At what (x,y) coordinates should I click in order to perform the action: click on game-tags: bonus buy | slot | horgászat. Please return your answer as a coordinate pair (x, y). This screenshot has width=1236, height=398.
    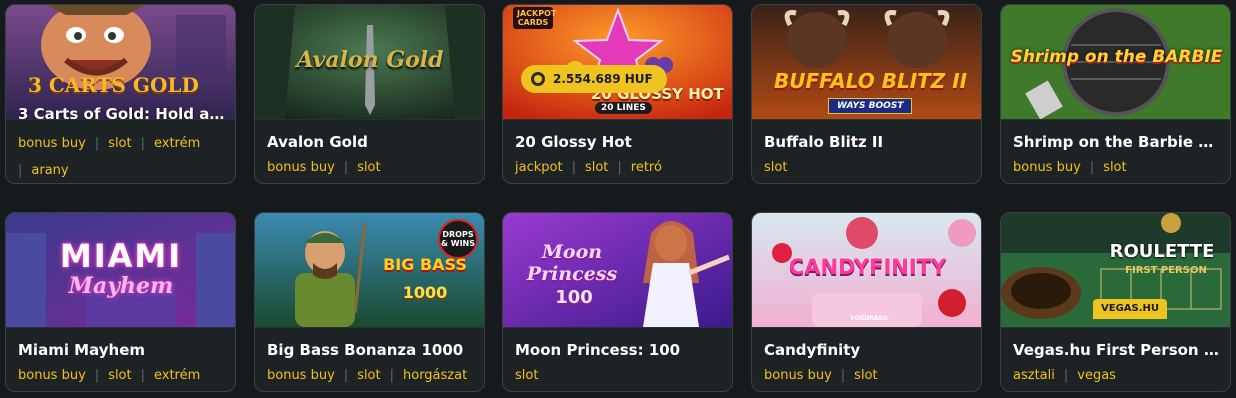
    Looking at the image, I should click on (371, 376).